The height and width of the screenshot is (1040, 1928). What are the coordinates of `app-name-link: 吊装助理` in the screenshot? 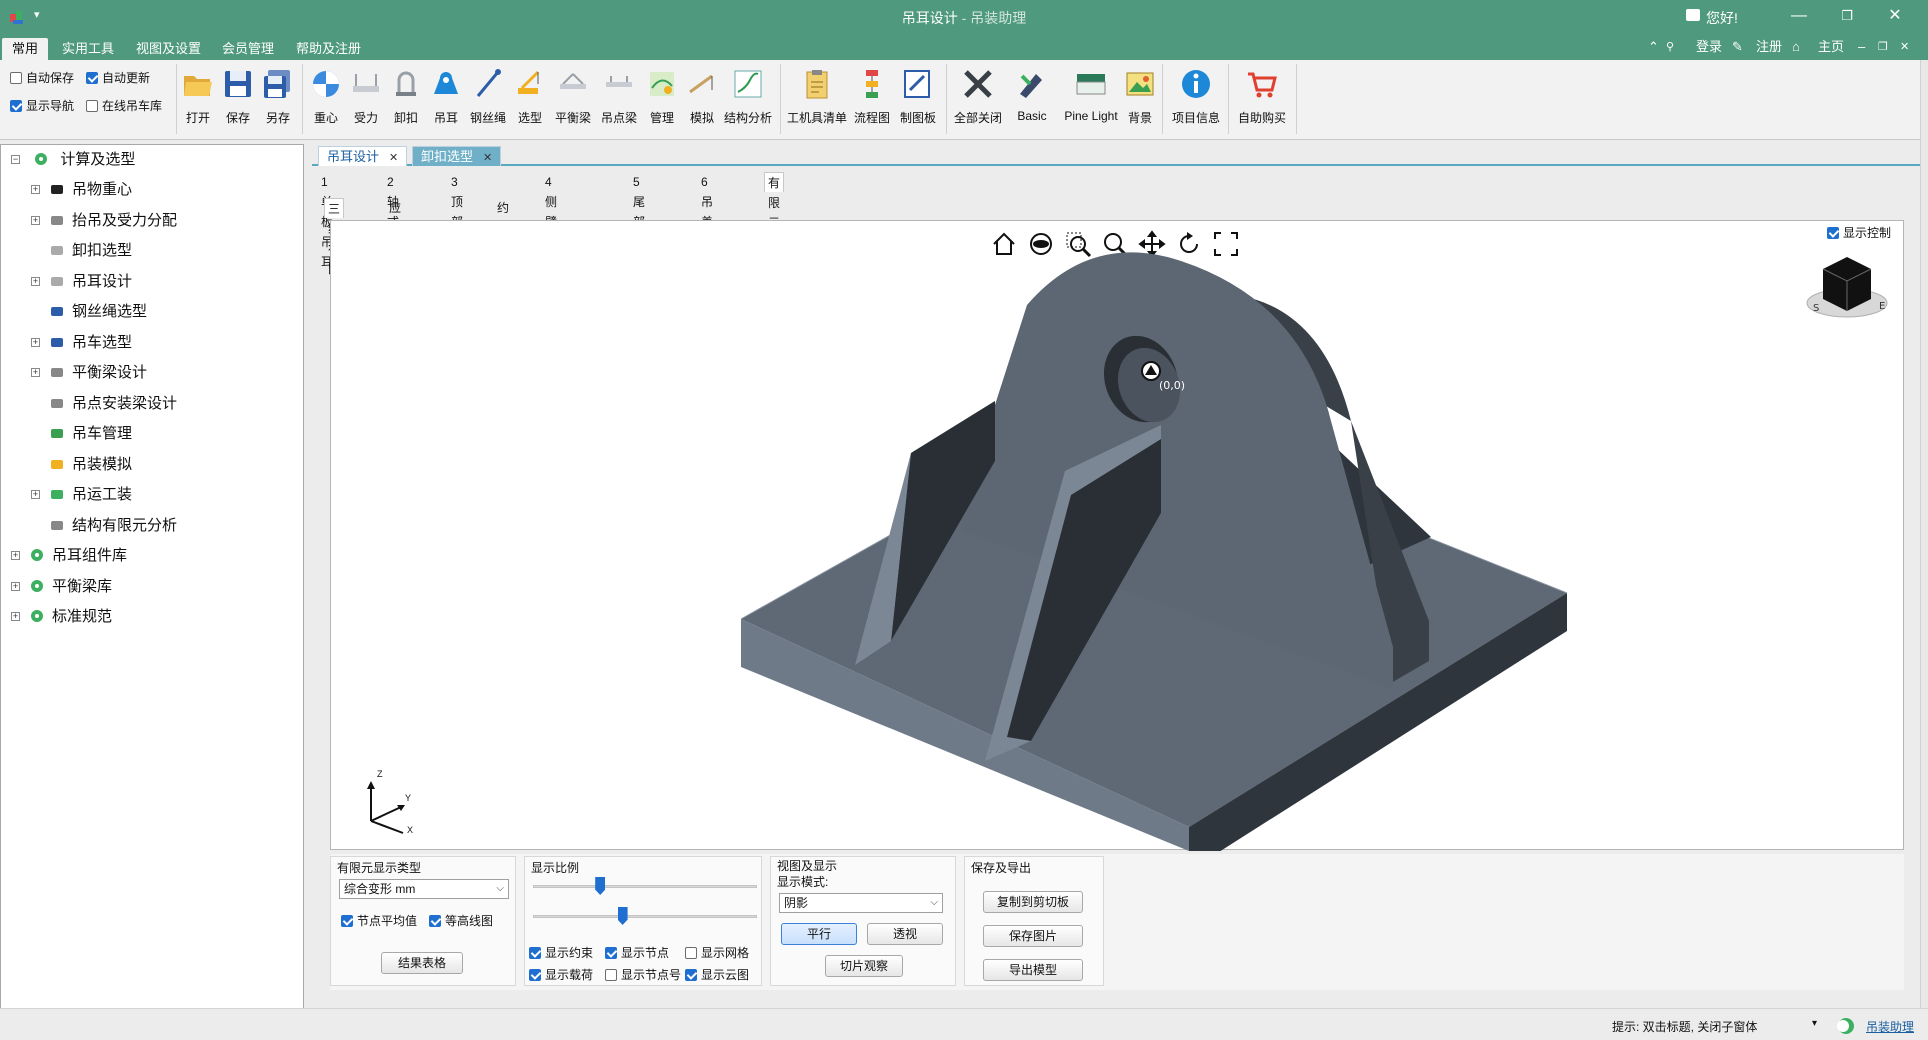 It's located at (1890, 1026).